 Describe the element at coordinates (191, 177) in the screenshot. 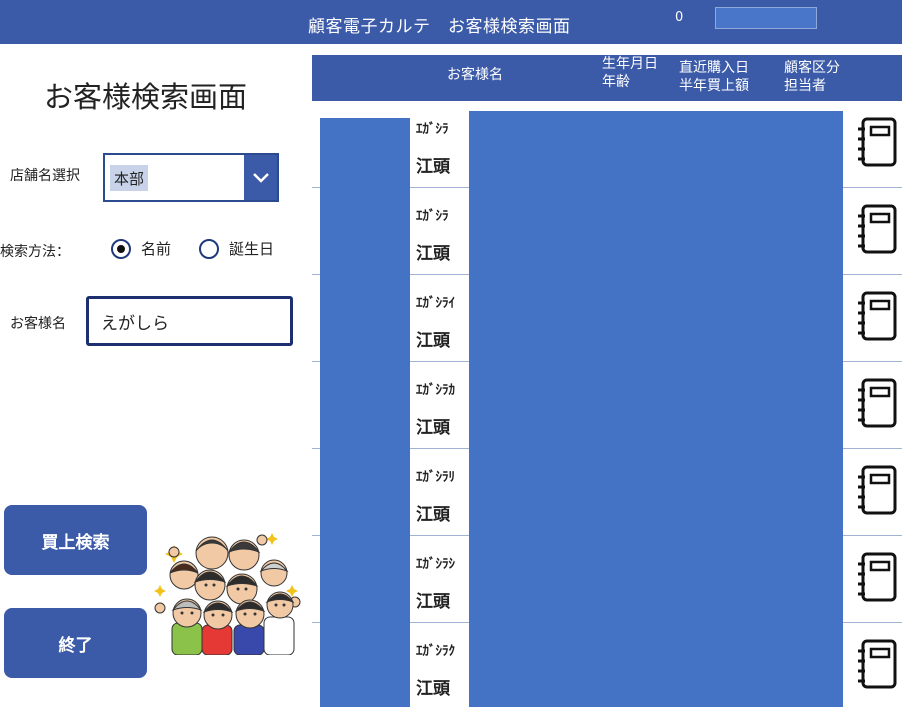

I see `store-select: 本部` at that location.